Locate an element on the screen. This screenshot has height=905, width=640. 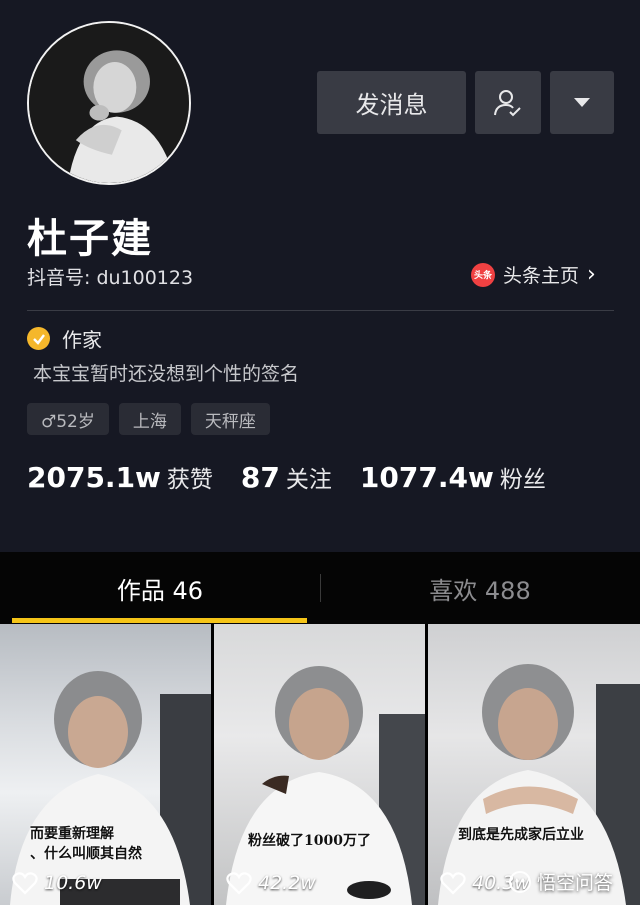
stat-likes-value: 2075.1w is located at coordinates (94, 477).